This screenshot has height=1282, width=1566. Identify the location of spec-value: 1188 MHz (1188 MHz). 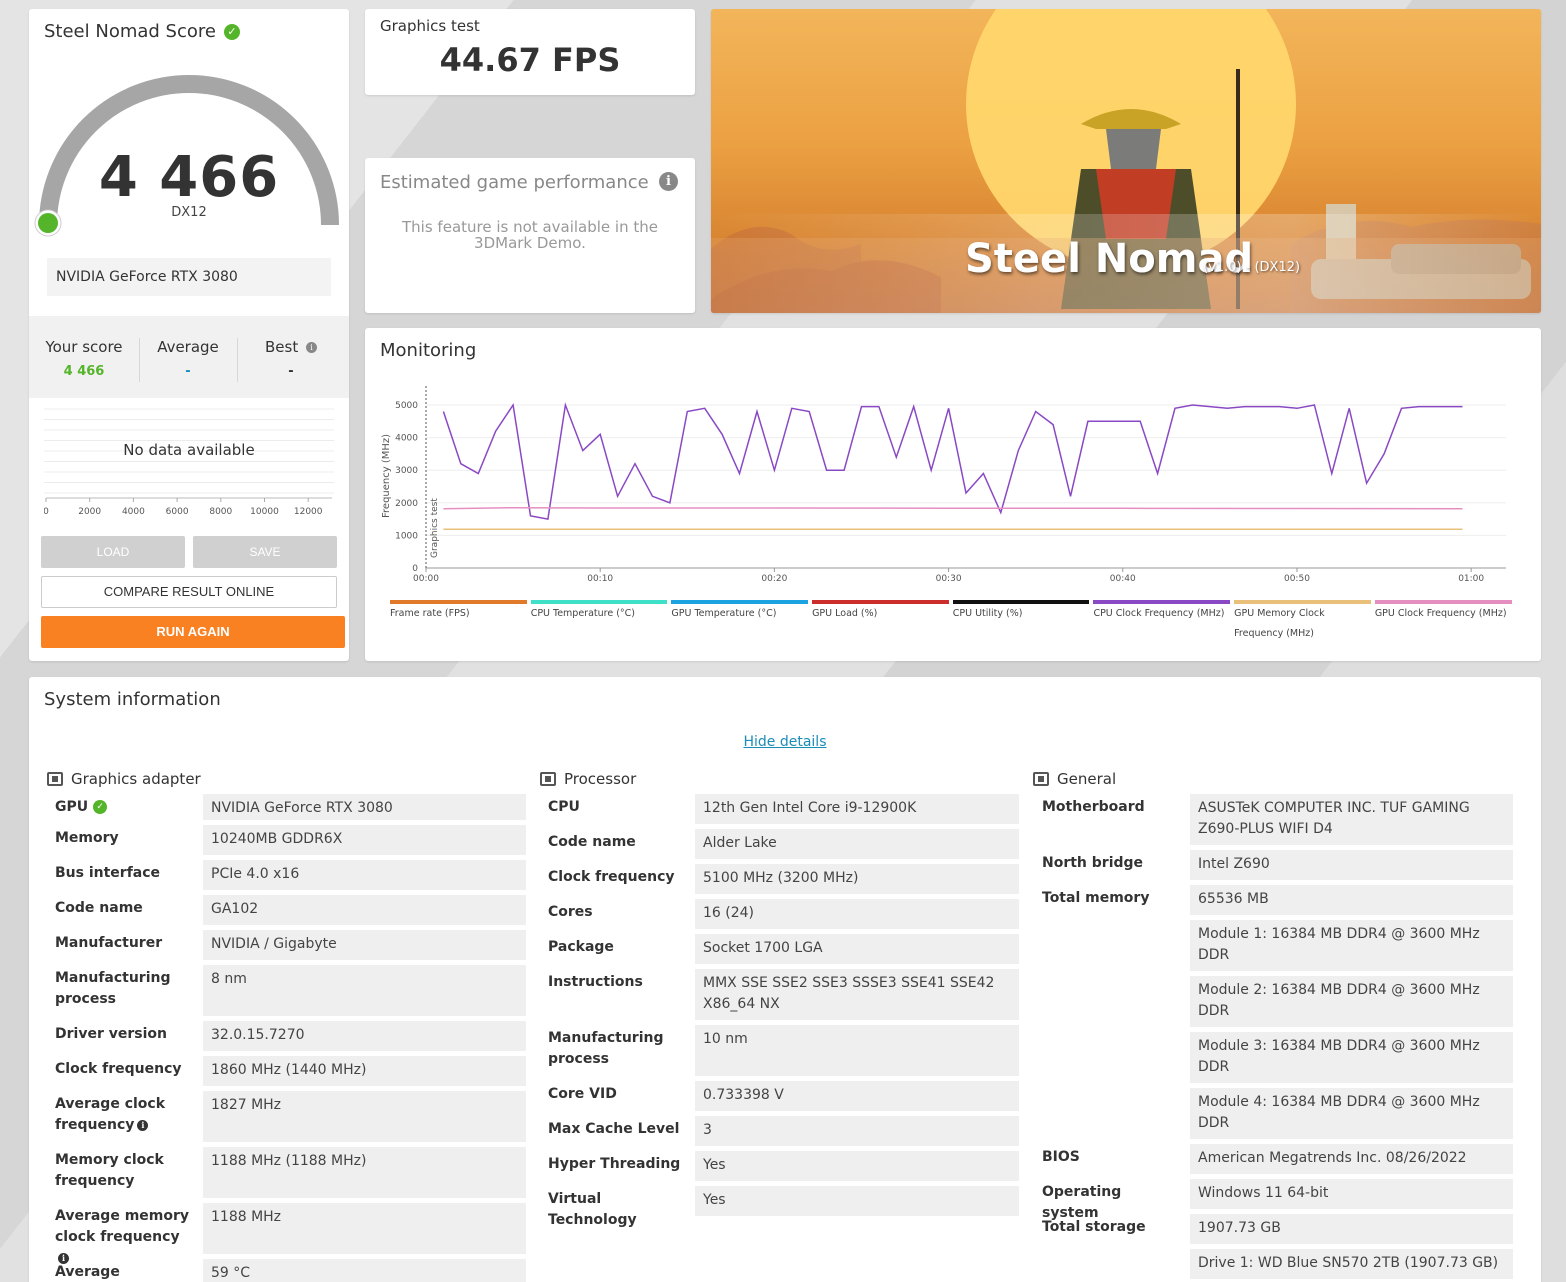
(364, 1172).